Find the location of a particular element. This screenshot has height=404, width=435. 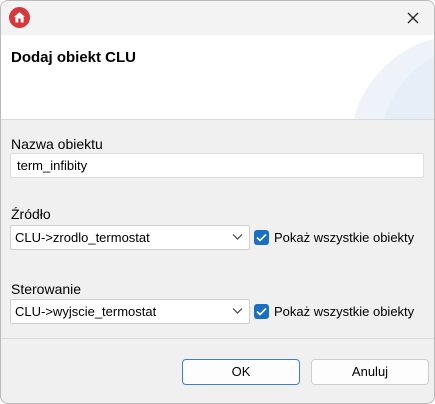

footer-divider is located at coordinates (217, 338).